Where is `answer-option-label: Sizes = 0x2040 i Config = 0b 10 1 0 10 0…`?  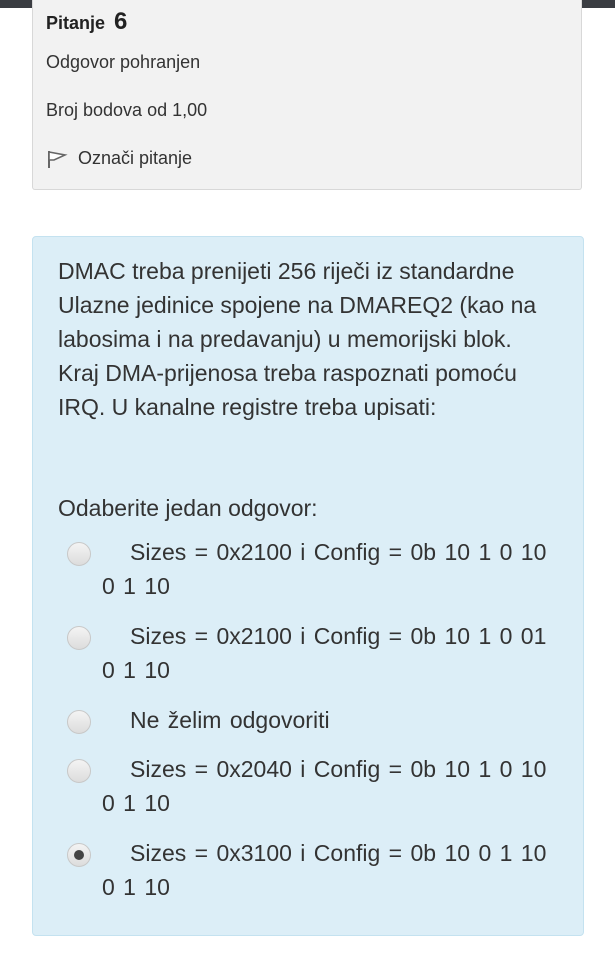
answer-option-label: Sizes = 0x2040 i Config = 0b 10 1 0 10 0… is located at coordinates (327, 786).